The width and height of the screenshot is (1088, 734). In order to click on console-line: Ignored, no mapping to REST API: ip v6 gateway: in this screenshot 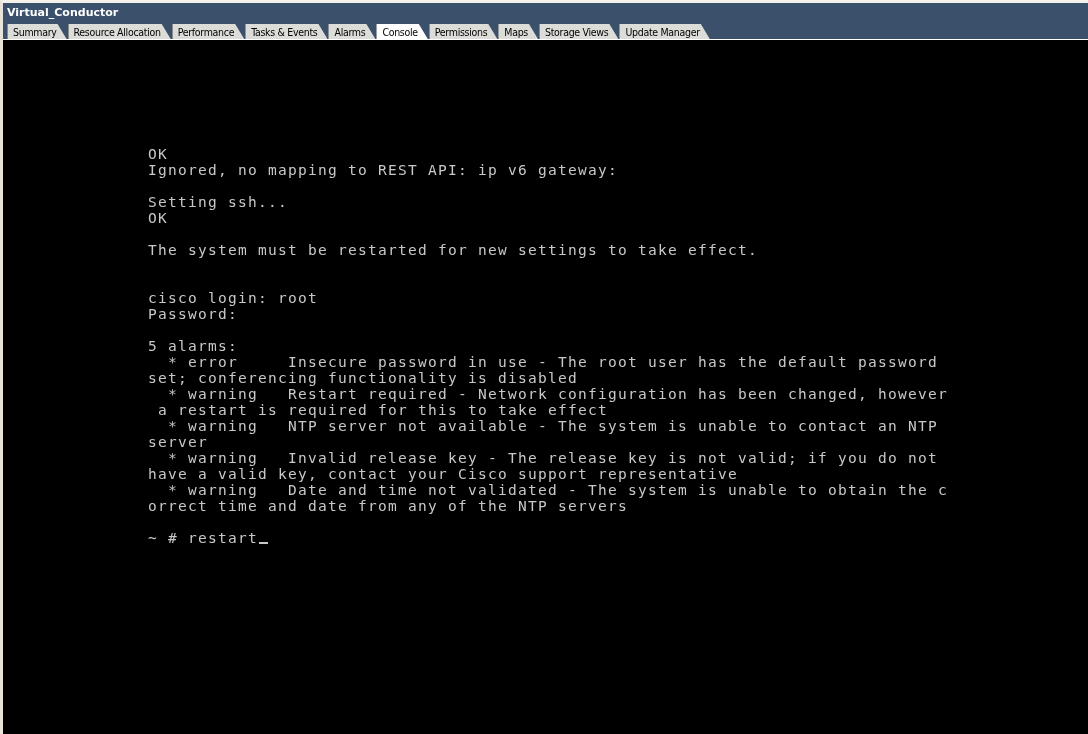, I will do `click(383, 170)`.